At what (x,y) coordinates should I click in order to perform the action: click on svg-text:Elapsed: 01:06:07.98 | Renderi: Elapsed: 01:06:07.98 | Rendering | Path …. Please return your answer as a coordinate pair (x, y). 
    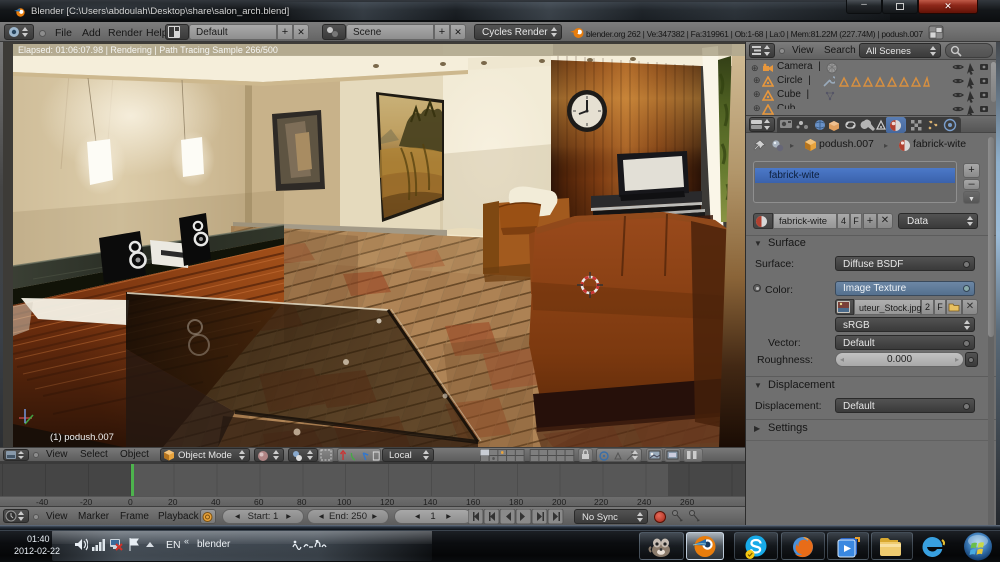
    Looking at the image, I should click on (148, 50).